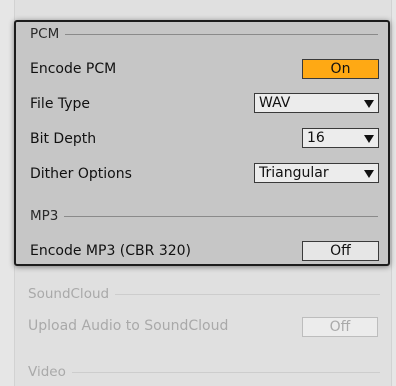 This screenshot has width=396, height=386. Describe the element at coordinates (60, 104) in the screenshot. I see `file-type-label: File Type` at that location.